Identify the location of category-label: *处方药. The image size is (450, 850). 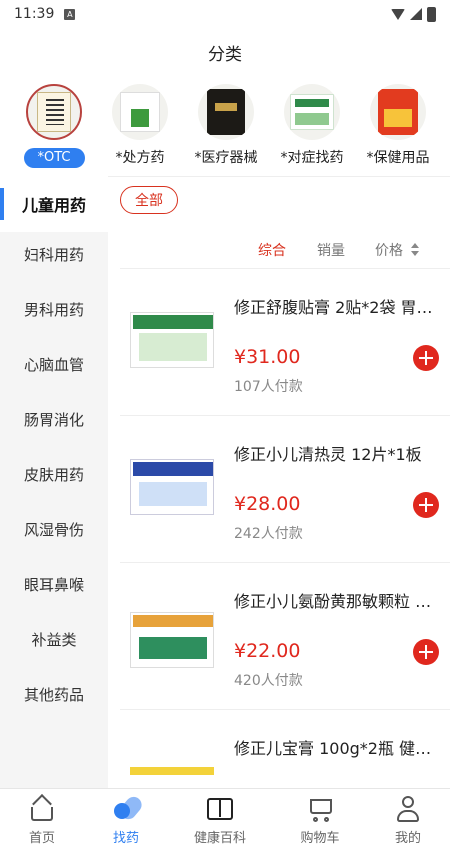
(140, 158).